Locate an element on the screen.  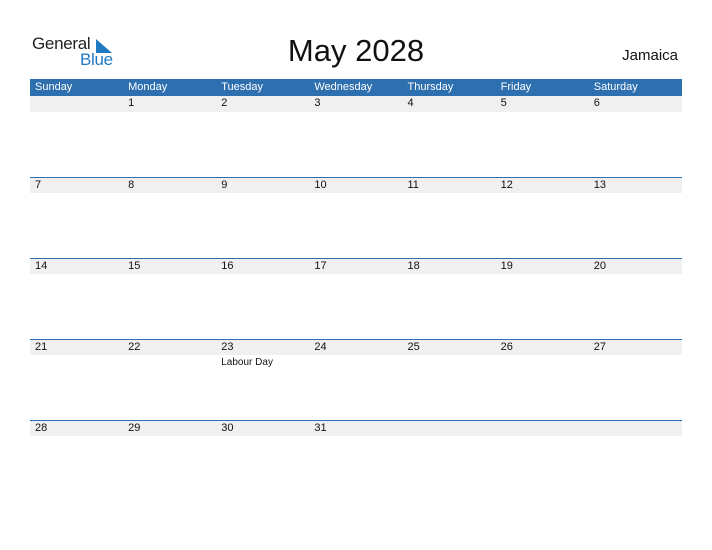
day-number: 27 is located at coordinates (599, 347).